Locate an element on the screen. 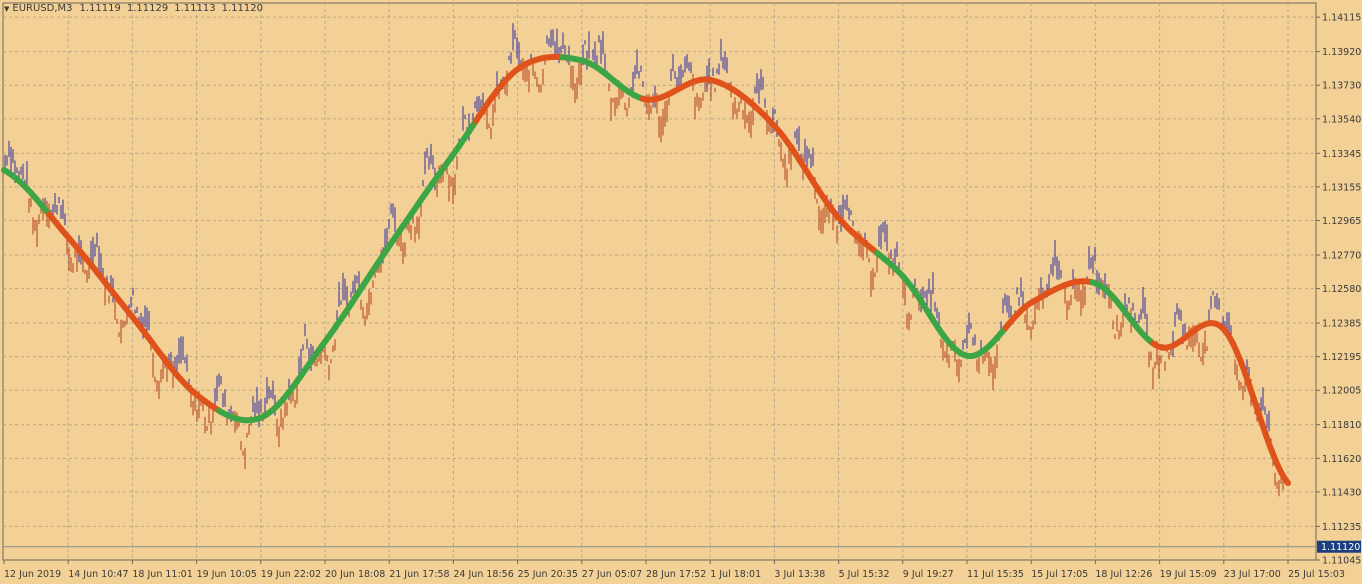 The width and height of the screenshot is (1362, 584). y-tick-label: 1.13540 is located at coordinates (1341, 119).